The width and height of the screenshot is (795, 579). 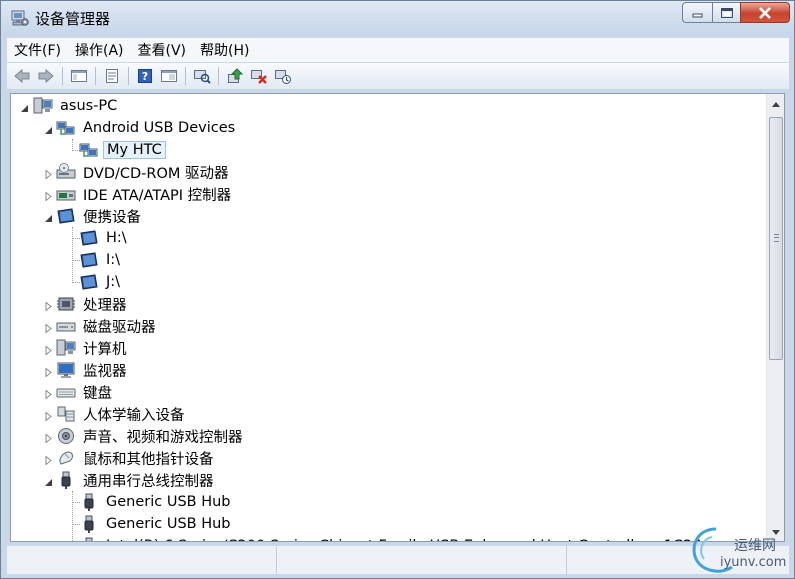 What do you see at coordinates (101, 260) in the screenshot?
I see `tree-node: I:\` at bounding box center [101, 260].